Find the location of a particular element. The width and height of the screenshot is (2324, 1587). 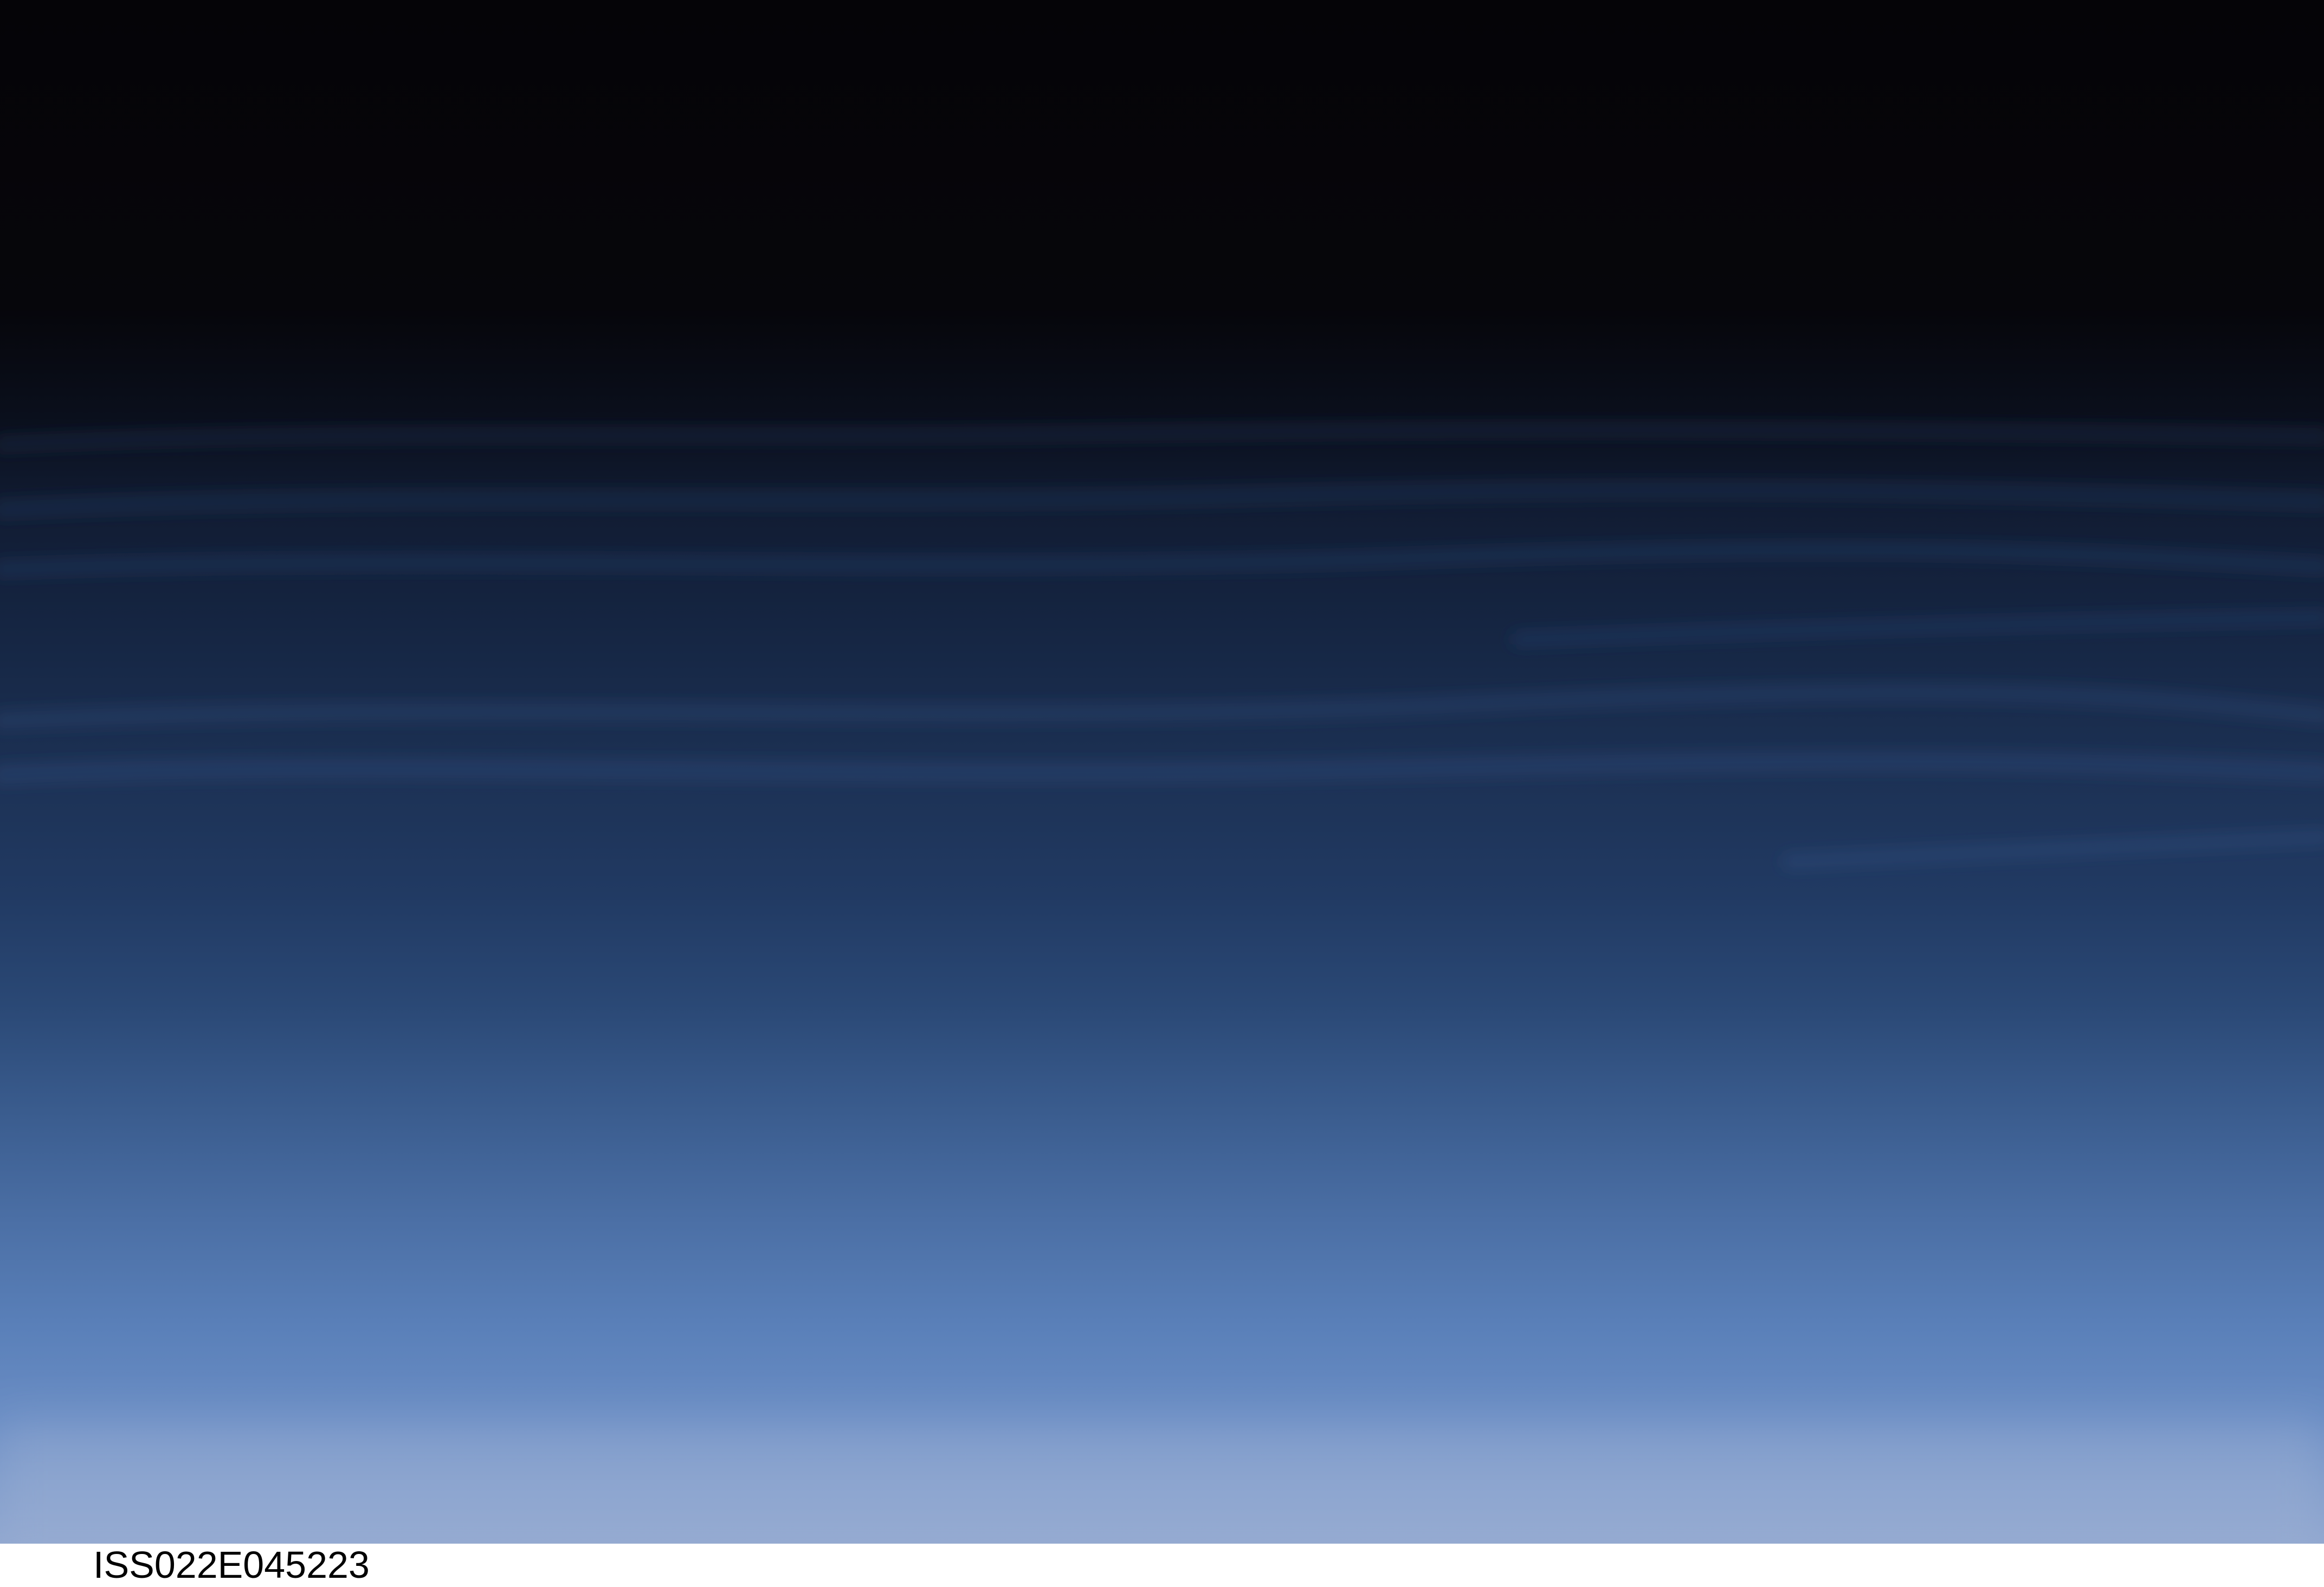

horizon-glow is located at coordinates (1162, 1482).